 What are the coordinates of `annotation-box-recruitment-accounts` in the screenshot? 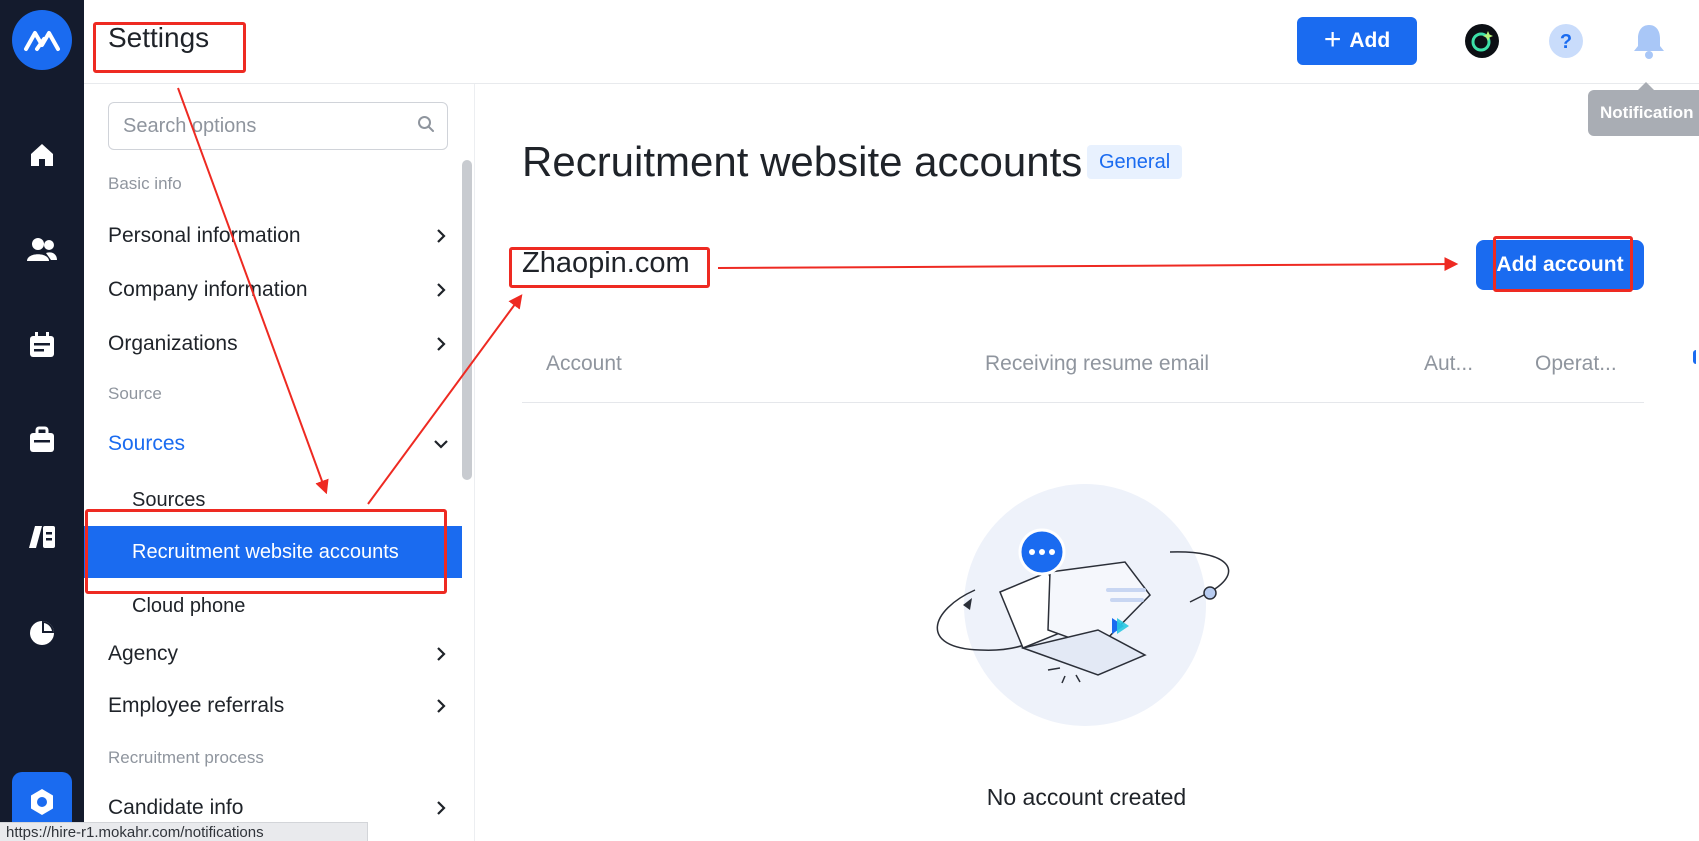 It's located at (266, 551).